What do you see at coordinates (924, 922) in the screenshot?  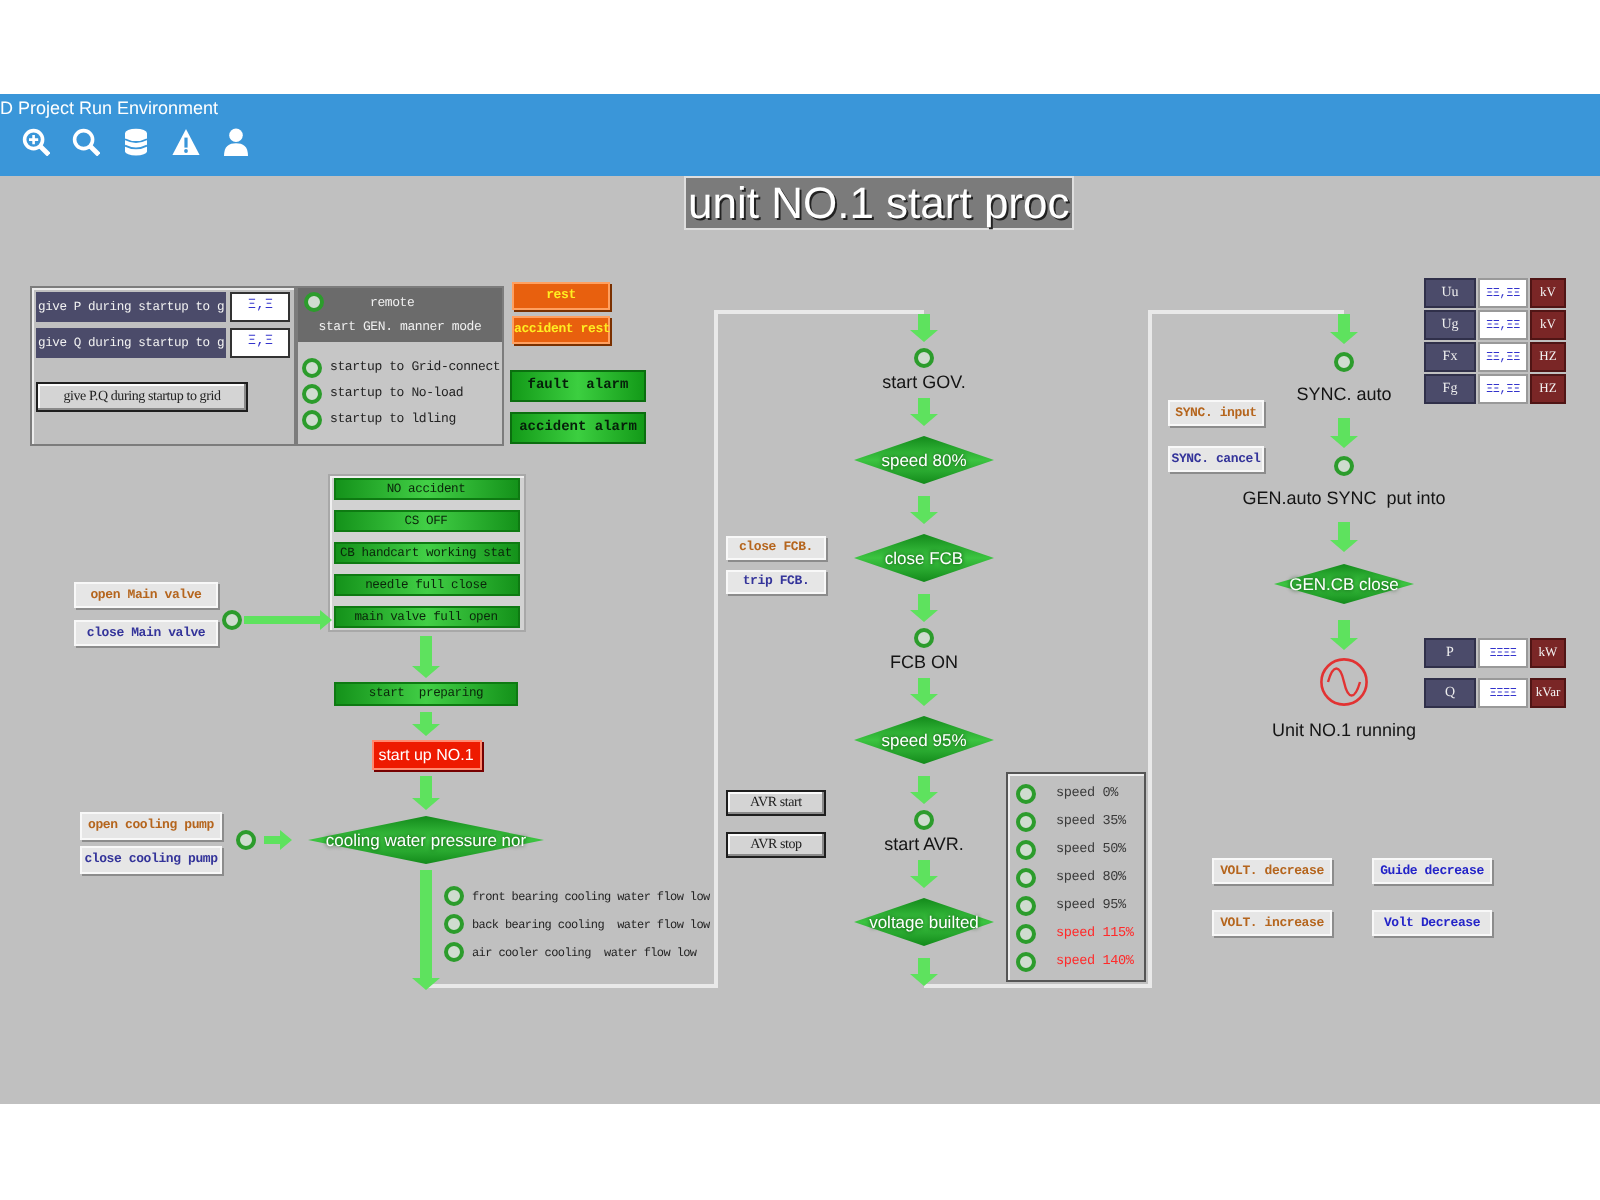 I see `condition-node: voltage builted` at bounding box center [924, 922].